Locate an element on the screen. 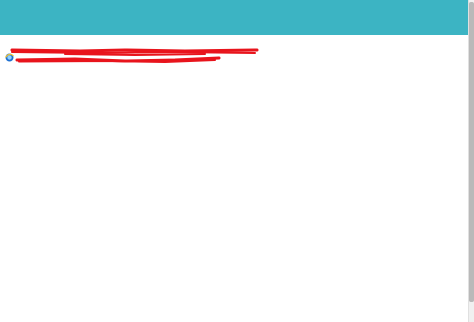 The width and height of the screenshot is (474, 322). redaction-scribble is located at coordinates (134, 56).